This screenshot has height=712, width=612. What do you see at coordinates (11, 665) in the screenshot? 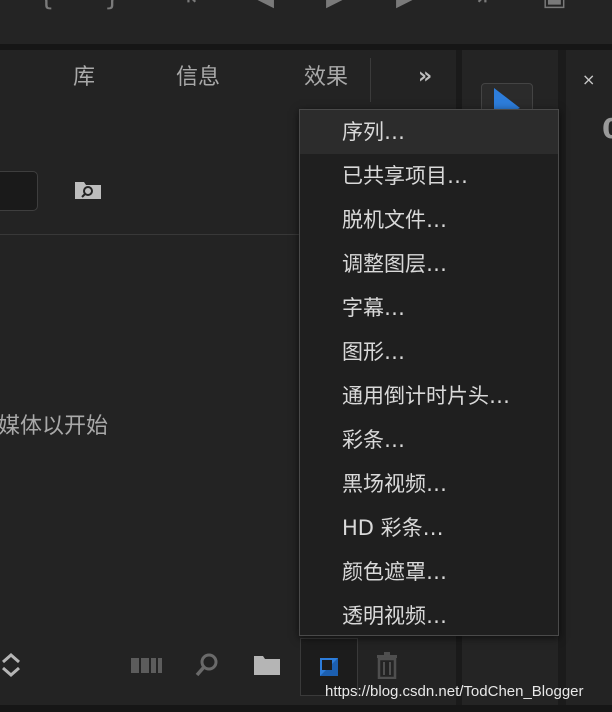
I see `sort-chevron-icon` at bounding box center [11, 665].